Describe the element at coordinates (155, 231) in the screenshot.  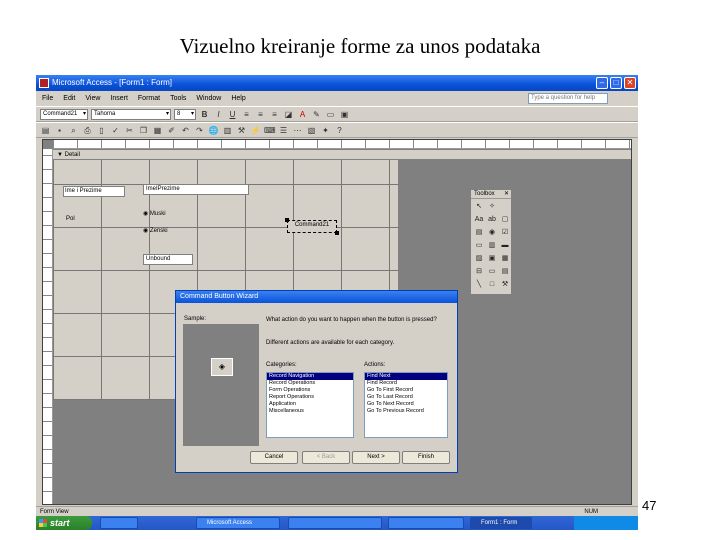
I see `option-zenski: ◉ Zenski` at that location.